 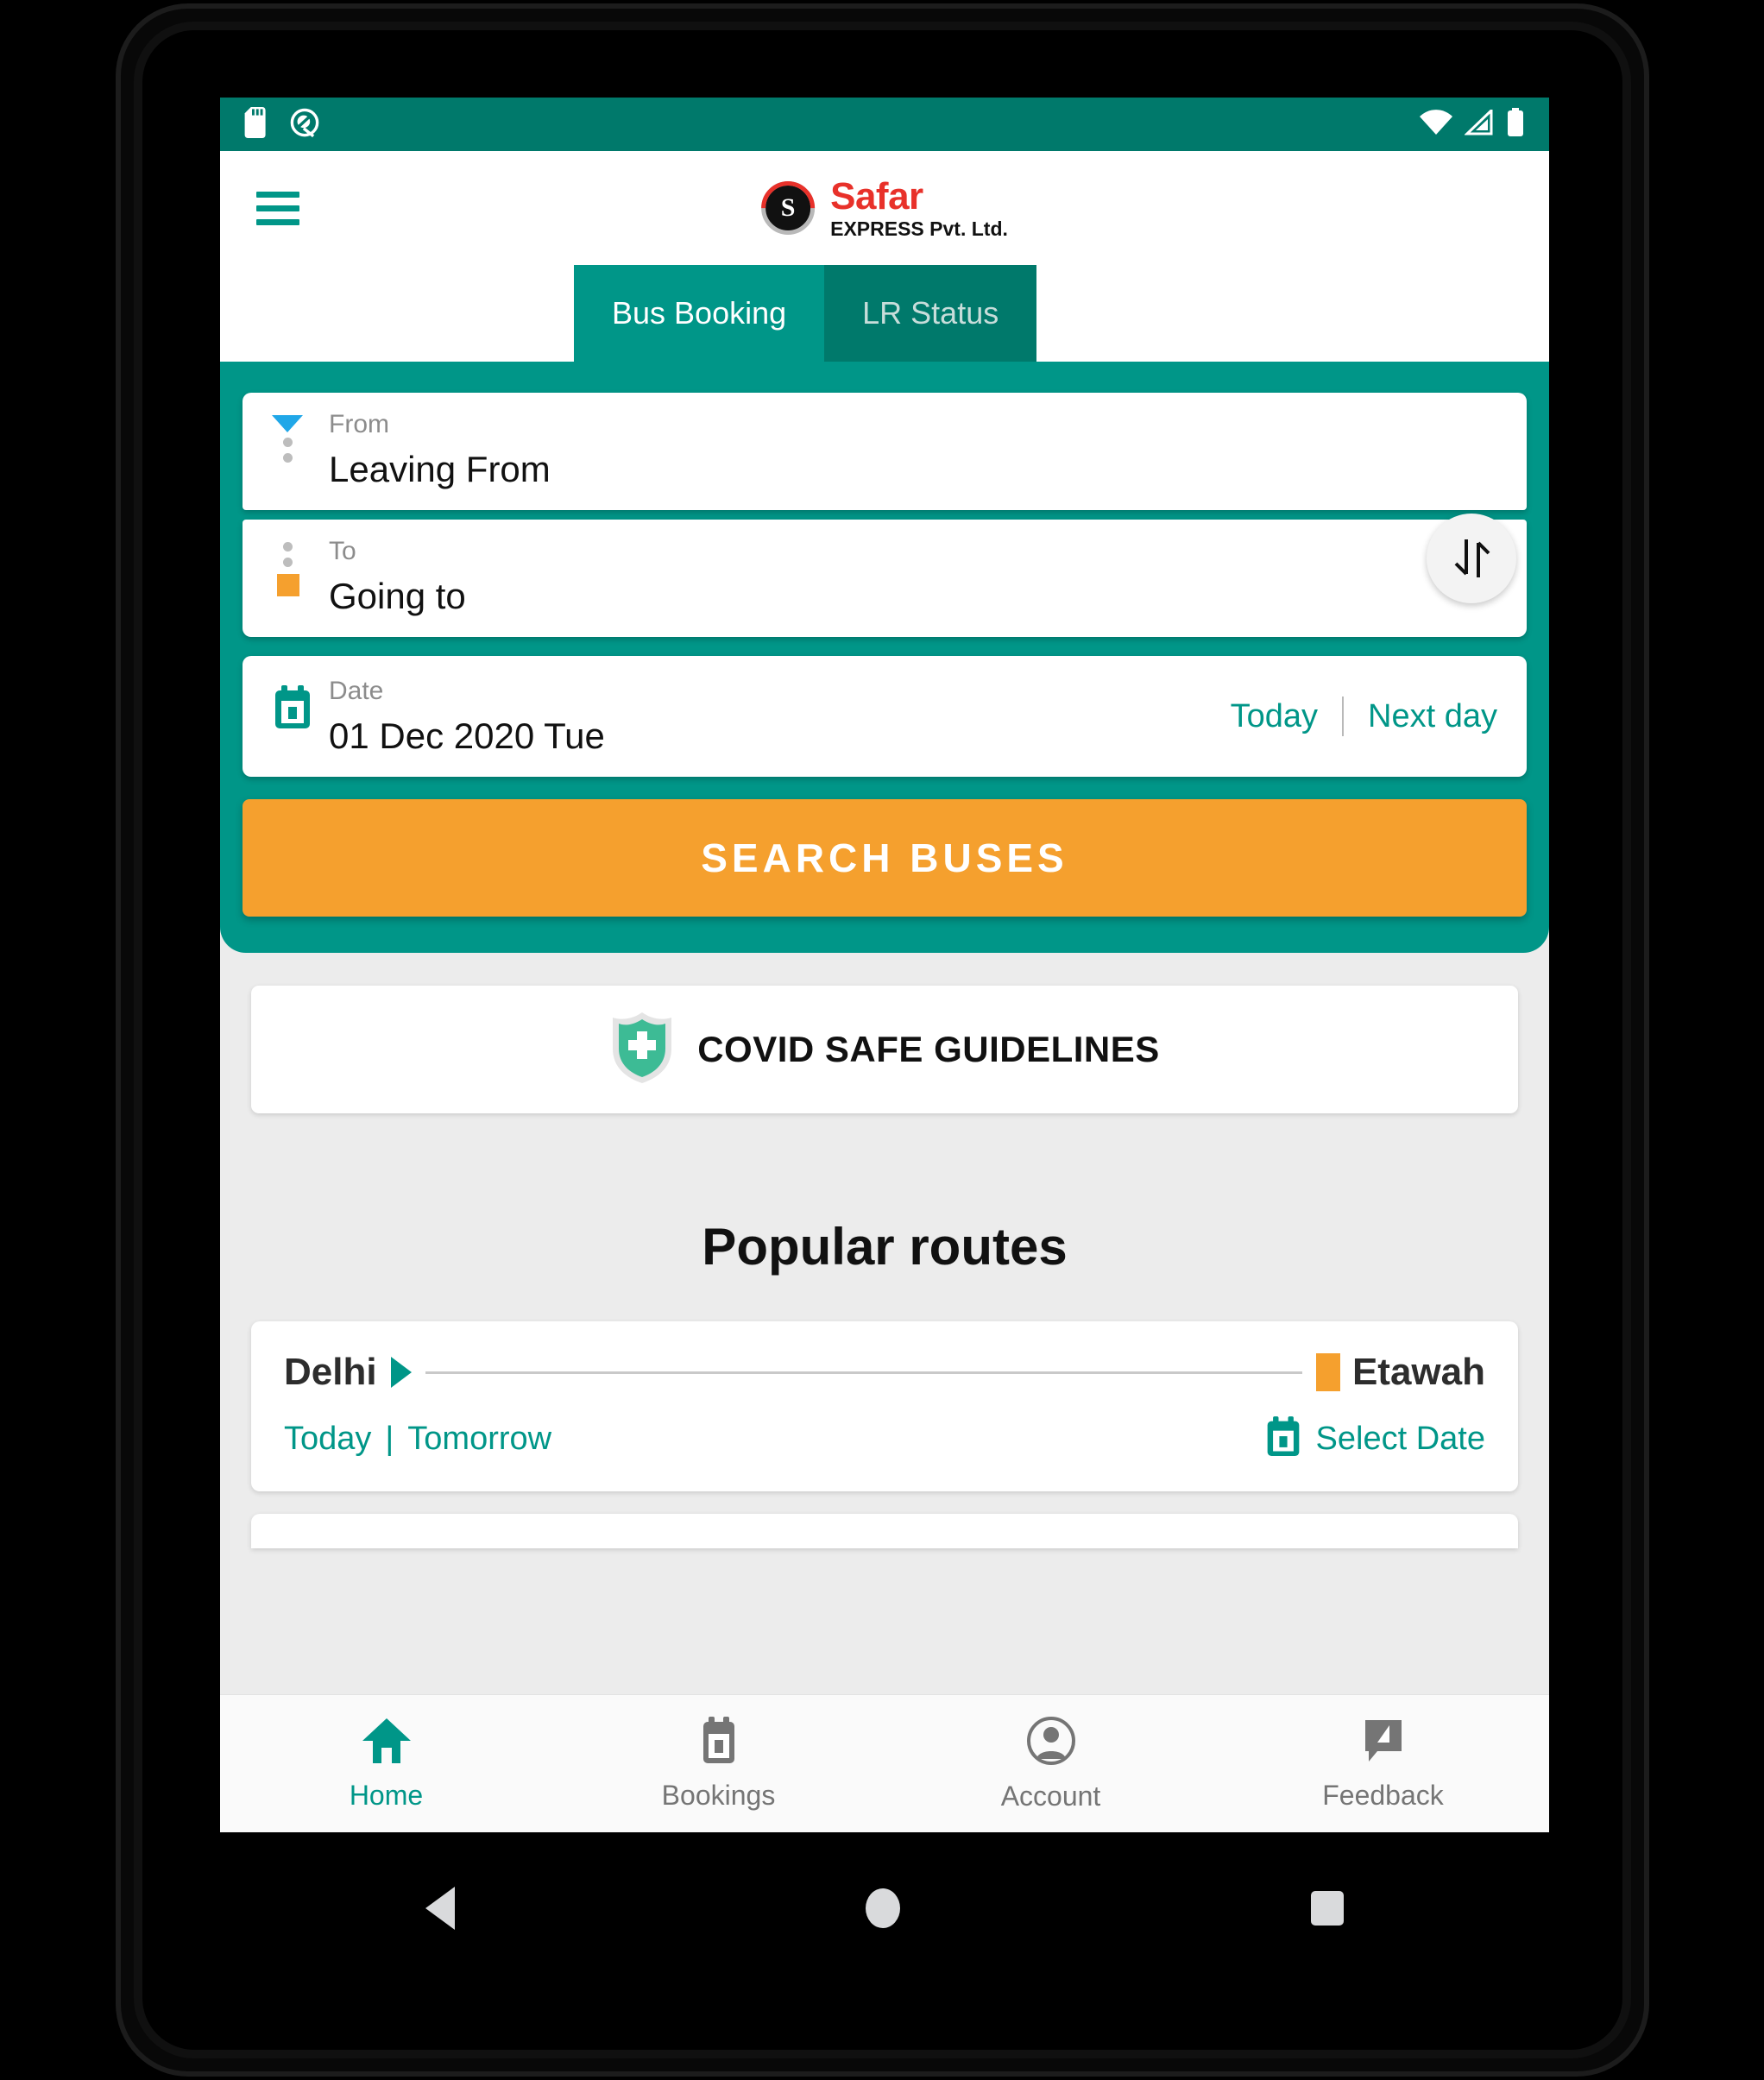 I want to click on popular-routes-title: Popular routes, so click(x=885, y=1247).